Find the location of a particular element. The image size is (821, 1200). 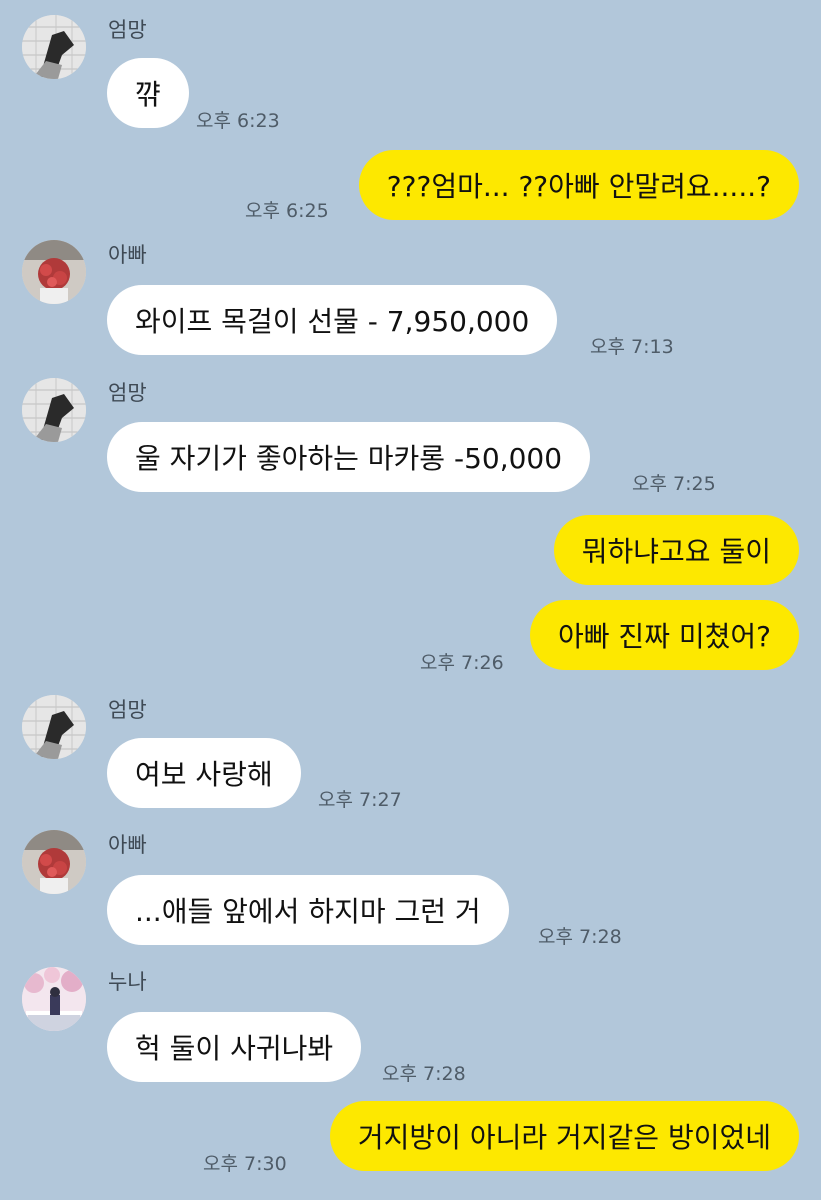

message-bubble: ...애들 앞에서 하지마 그런 거 is located at coordinates (308, 910).